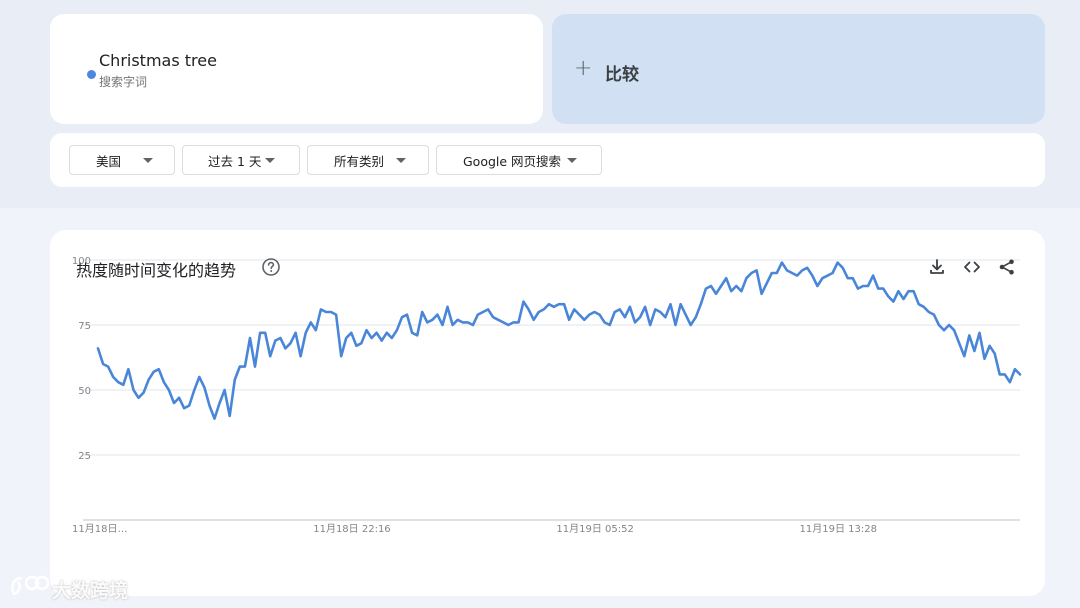 Image resolution: width=1080 pixels, height=608 pixels. Describe the element at coordinates (351, 529) in the screenshot. I see `x-tick-label: 11月18日 22:16` at that location.